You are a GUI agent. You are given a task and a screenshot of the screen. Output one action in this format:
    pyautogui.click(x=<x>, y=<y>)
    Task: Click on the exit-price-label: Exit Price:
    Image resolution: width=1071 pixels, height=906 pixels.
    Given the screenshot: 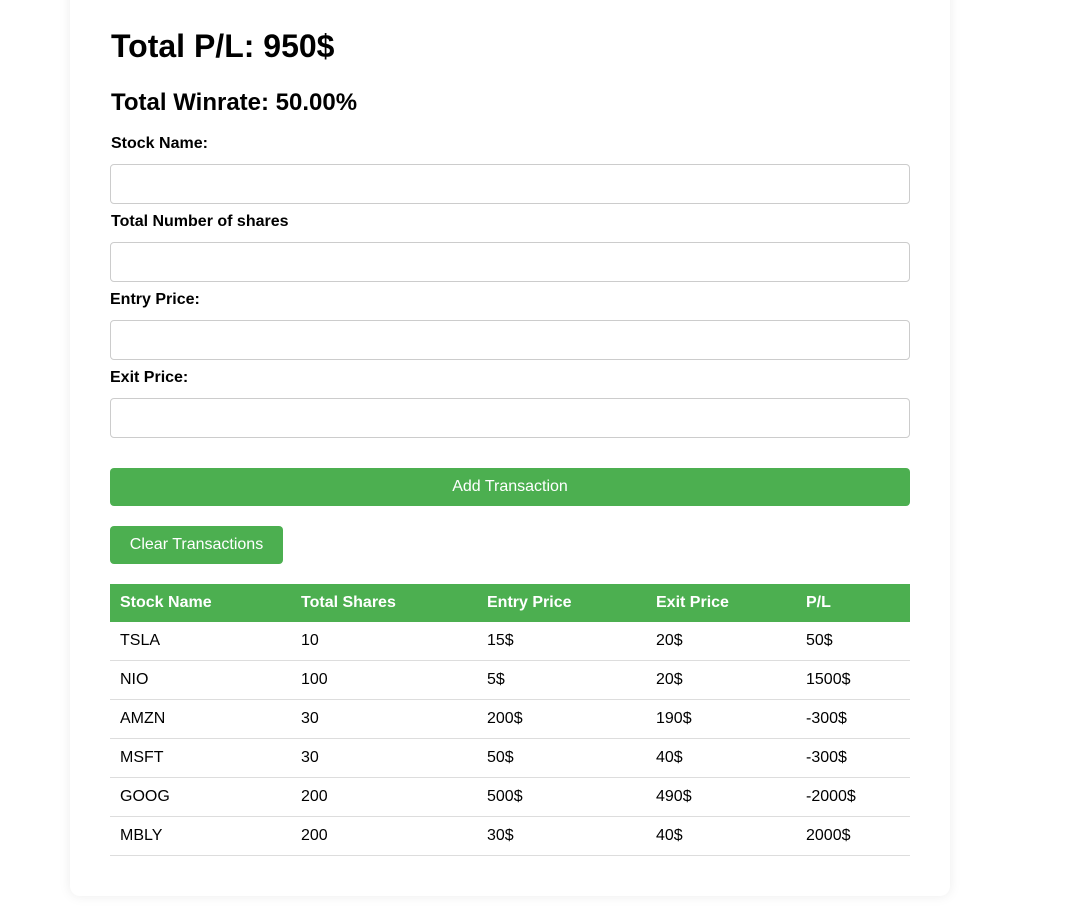 What is the action you would take?
    pyautogui.click(x=149, y=377)
    